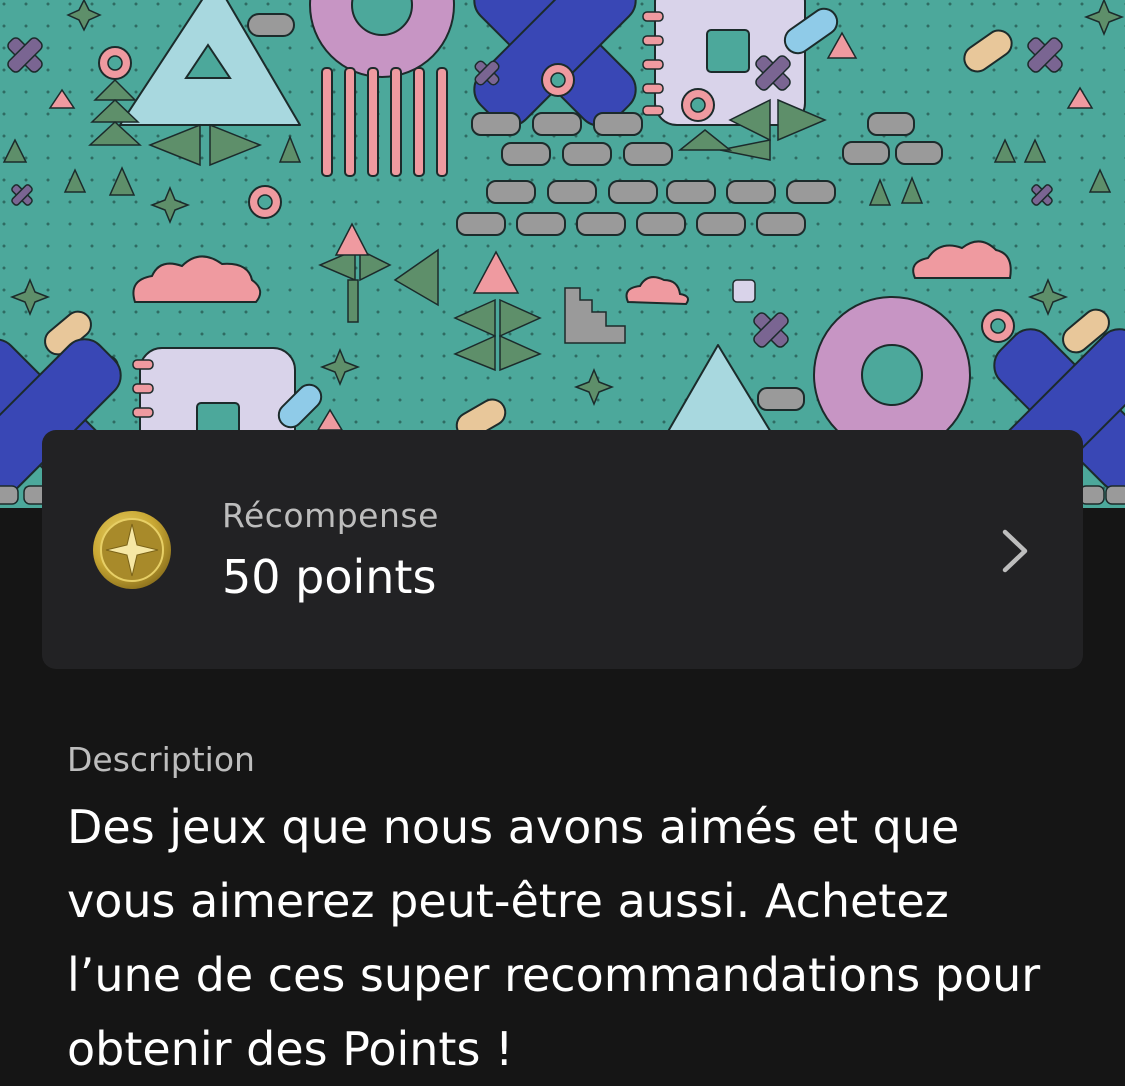 The width and height of the screenshot is (1125, 1086). What do you see at coordinates (329, 577) in the screenshot?
I see `reward-points-value: 50 points` at bounding box center [329, 577].